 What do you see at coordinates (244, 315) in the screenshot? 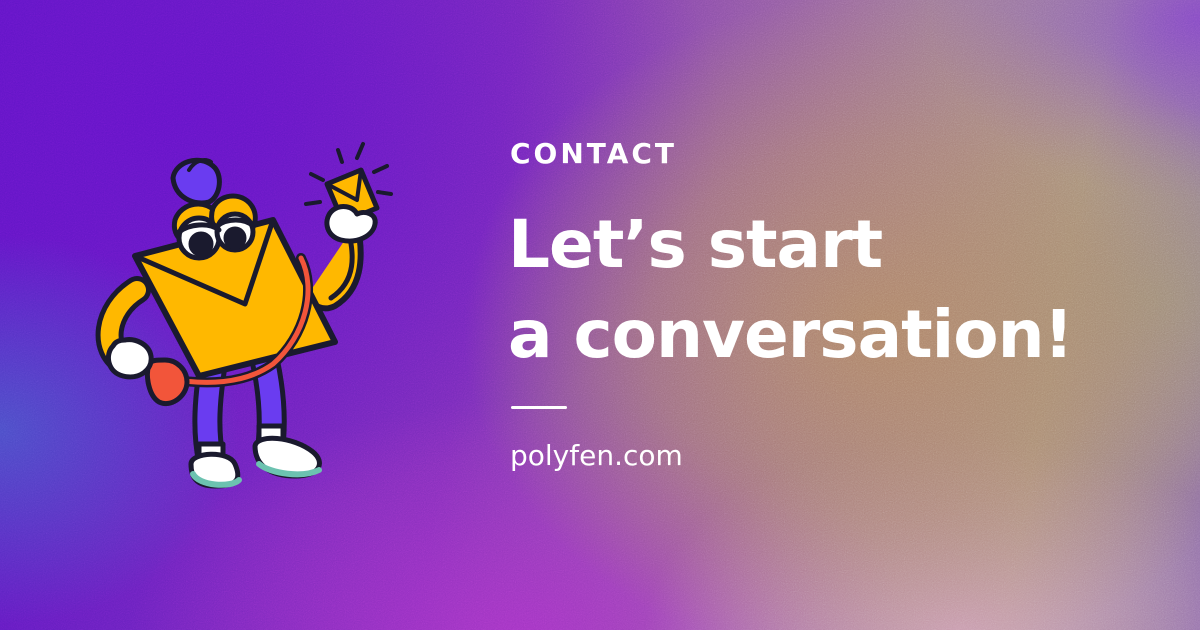
I see `envelope-mascot-icon` at bounding box center [244, 315].